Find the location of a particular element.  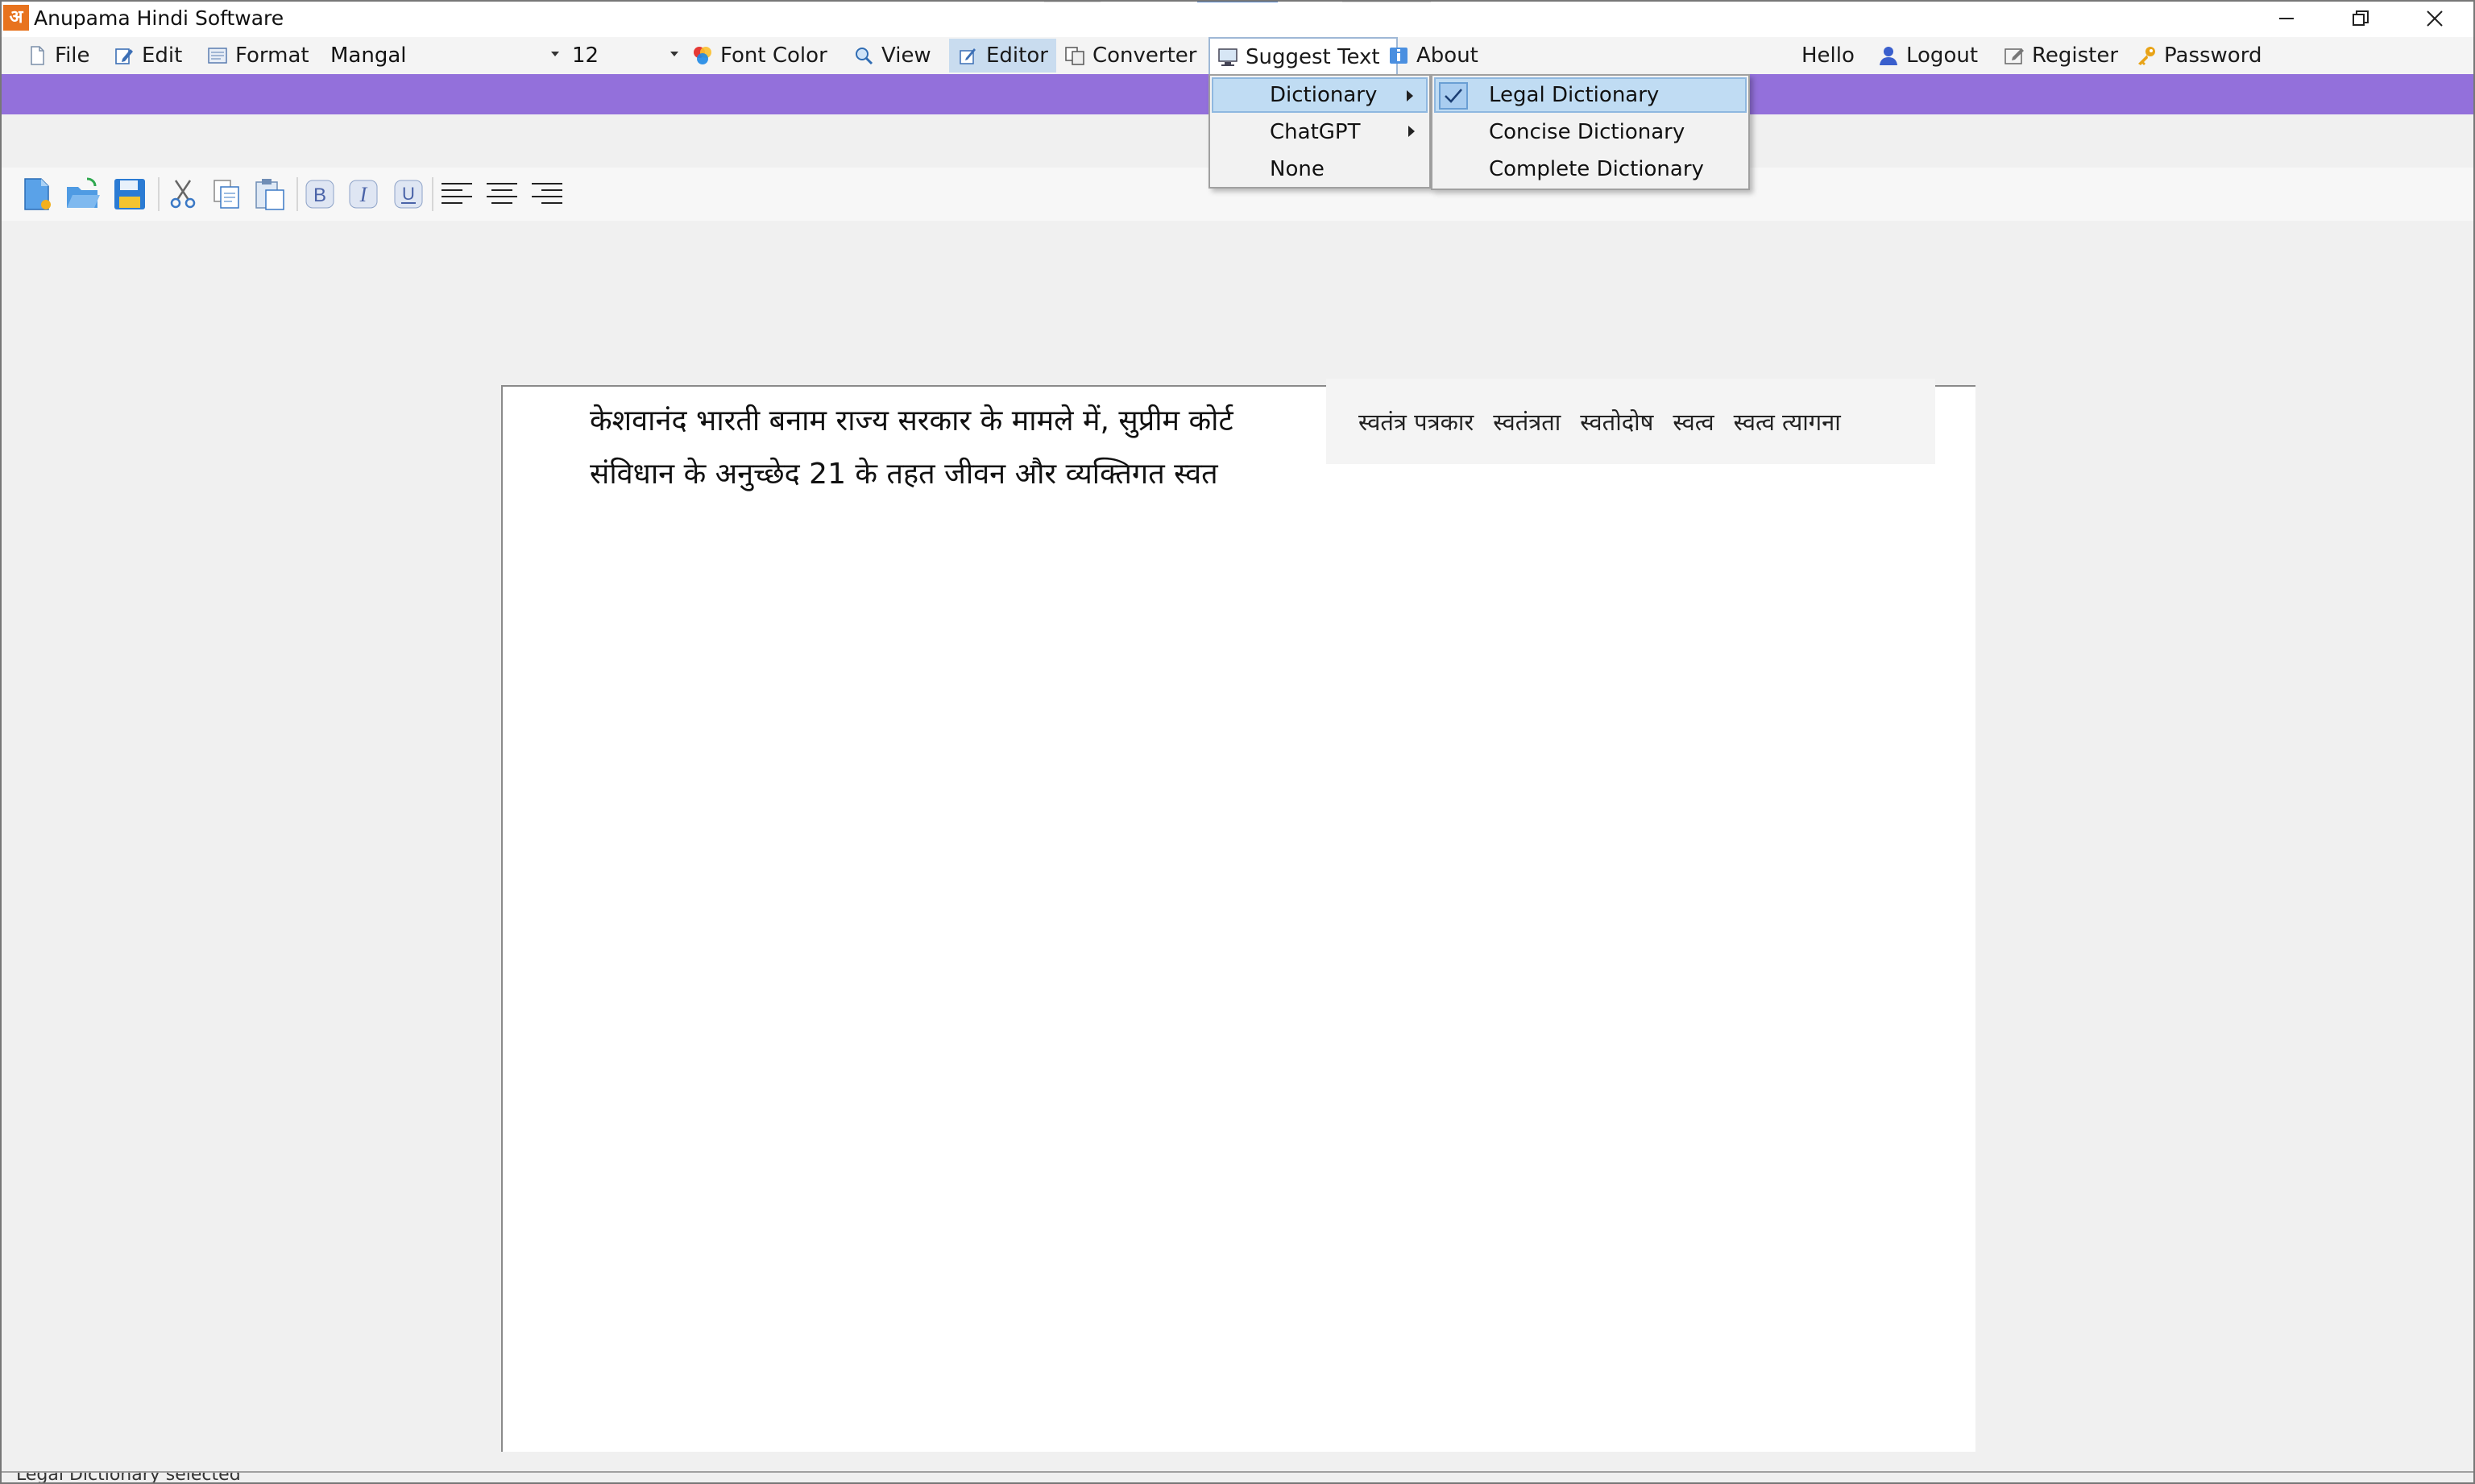

menu-item-none: None is located at coordinates (1320, 169).